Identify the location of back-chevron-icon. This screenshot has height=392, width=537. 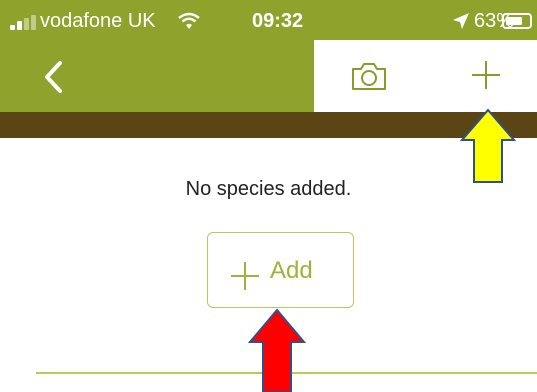
(55, 77).